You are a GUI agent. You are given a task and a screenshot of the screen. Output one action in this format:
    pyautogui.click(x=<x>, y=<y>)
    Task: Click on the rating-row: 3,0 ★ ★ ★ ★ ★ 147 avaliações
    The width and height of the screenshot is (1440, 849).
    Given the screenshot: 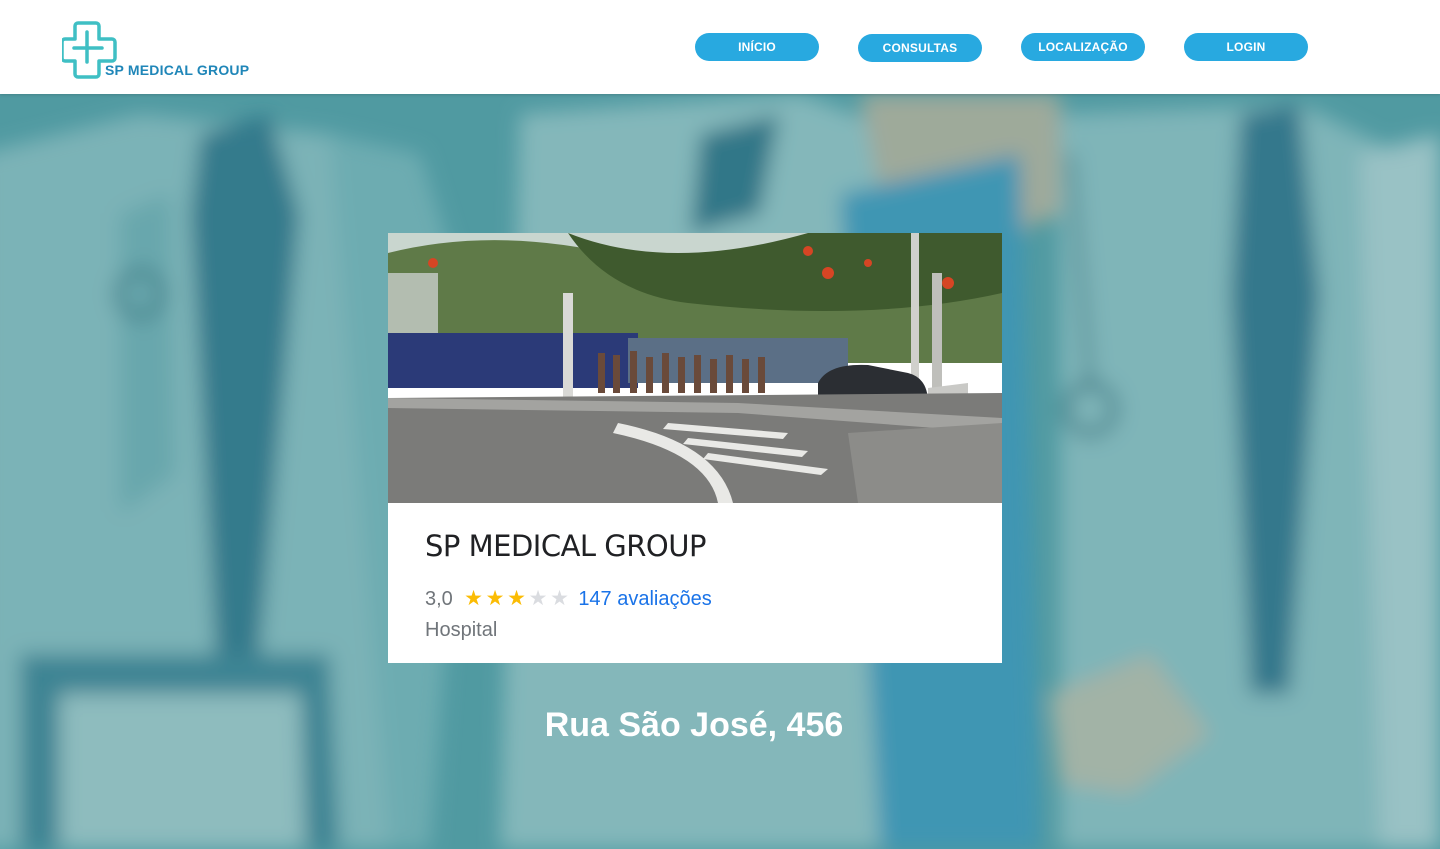 What is the action you would take?
    pyautogui.click(x=568, y=599)
    